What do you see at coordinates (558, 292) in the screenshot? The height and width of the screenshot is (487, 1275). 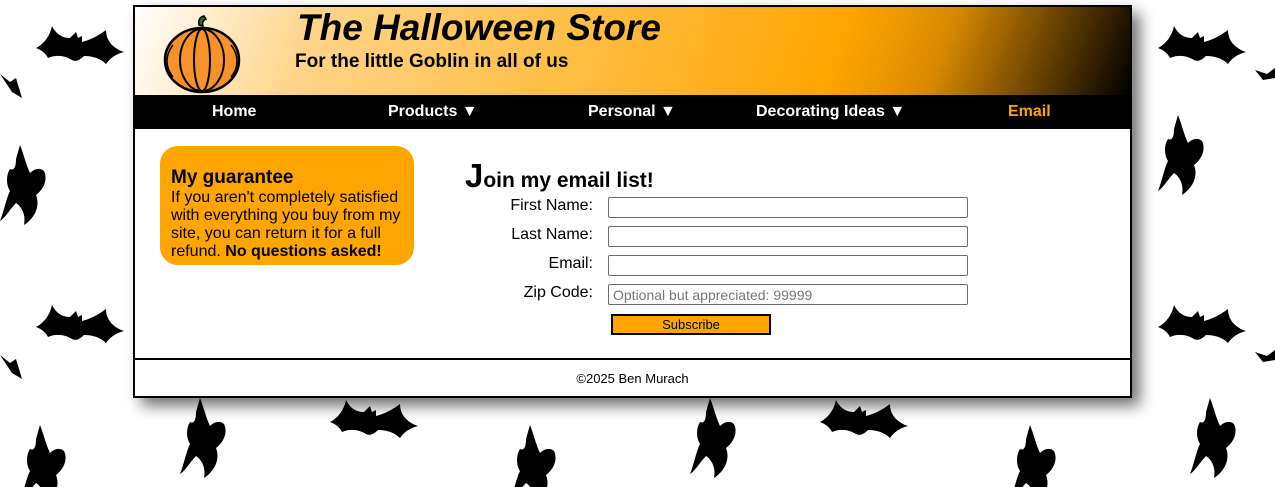 I see `zip-code-label: Zip Code:` at bounding box center [558, 292].